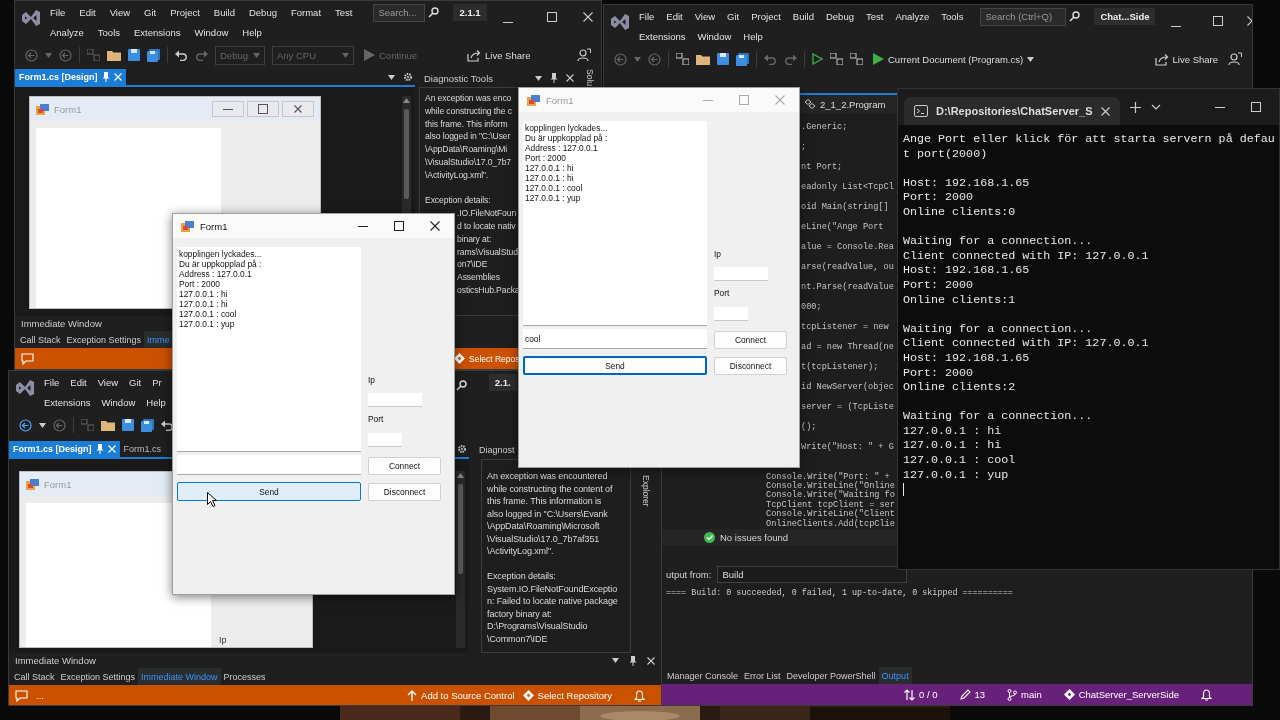 This screenshot has width=1280, height=720. What do you see at coordinates (204, 294) in the screenshot?
I see `list-item: 127.0.0.1 : hi` at bounding box center [204, 294].